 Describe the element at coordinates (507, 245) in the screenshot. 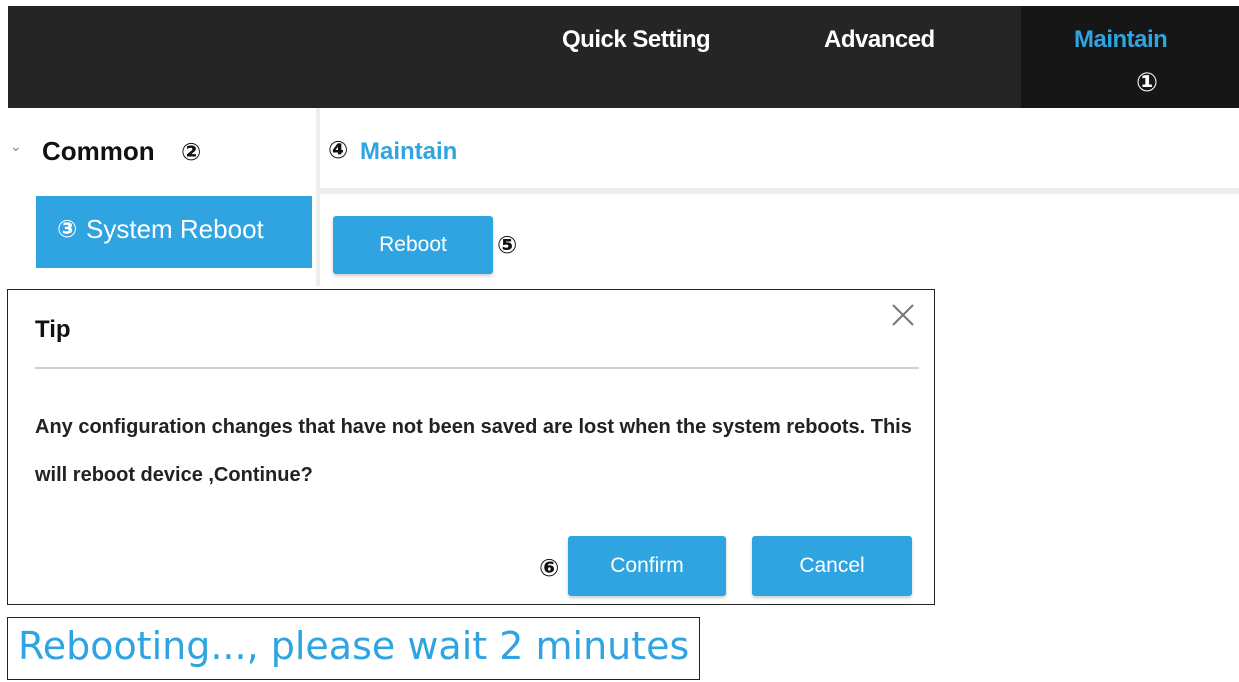

I see `annotation-marker-5: ⑤` at that location.